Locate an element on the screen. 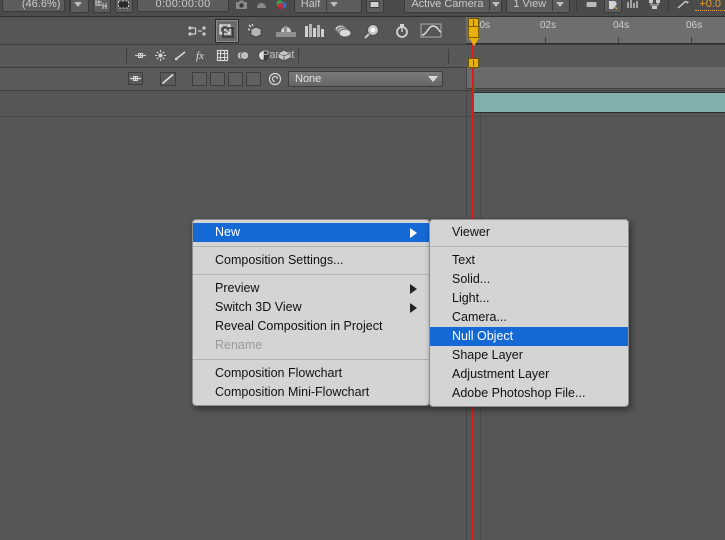 The image size is (725, 540). reset-exposure-icon is located at coordinates (683, 4).